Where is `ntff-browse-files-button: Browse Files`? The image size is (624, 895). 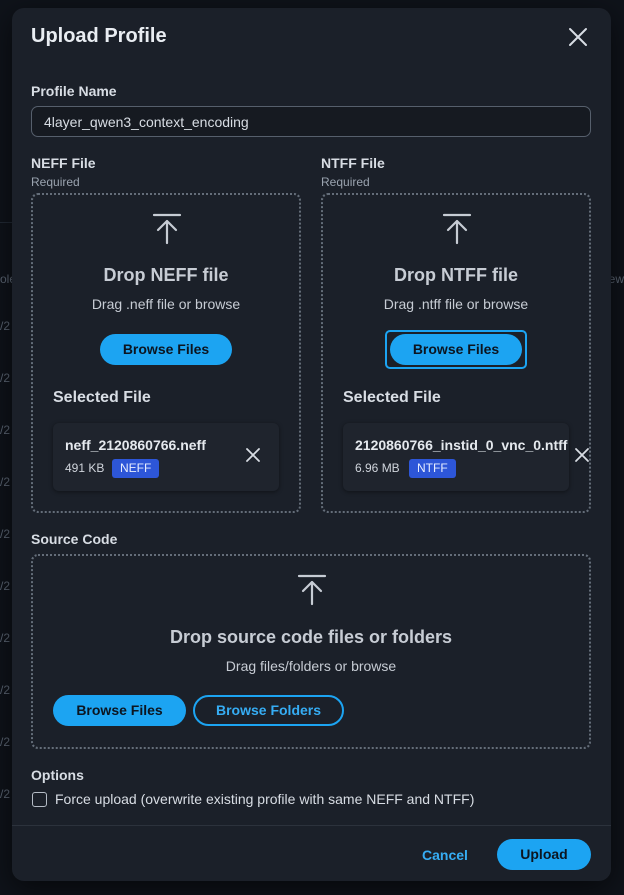
ntff-browse-files-button: Browse Files is located at coordinates (456, 349).